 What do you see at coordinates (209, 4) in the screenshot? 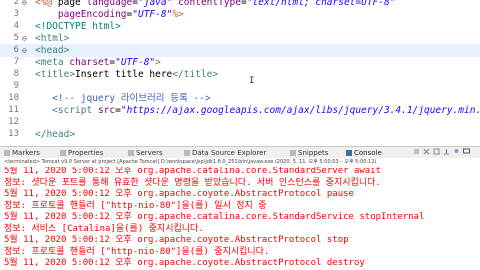
I see `code-token: contentType` at bounding box center [209, 4].